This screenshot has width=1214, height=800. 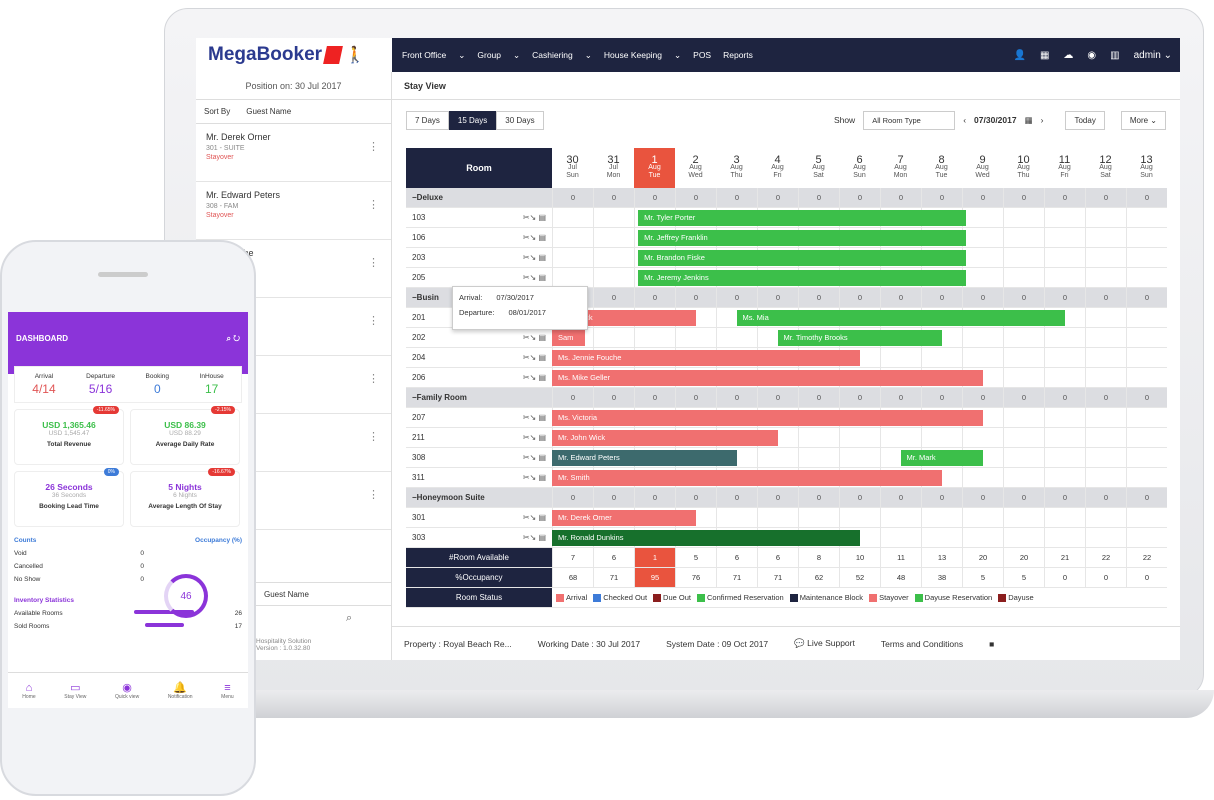 What do you see at coordinates (802, 238) in the screenshot?
I see `booking-bar: Mr. Jeffrey Franklin` at bounding box center [802, 238].